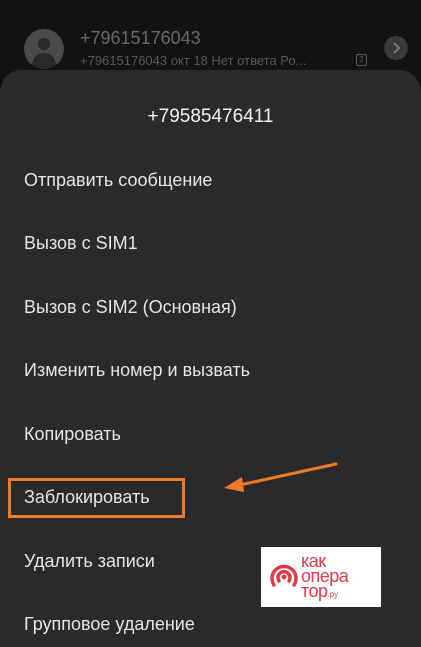 This screenshot has height=647, width=421. What do you see at coordinates (118, 180) in the screenshot?
I see `menu-item-send-message: Отправить сообщение` at bounding box center [118, 180].